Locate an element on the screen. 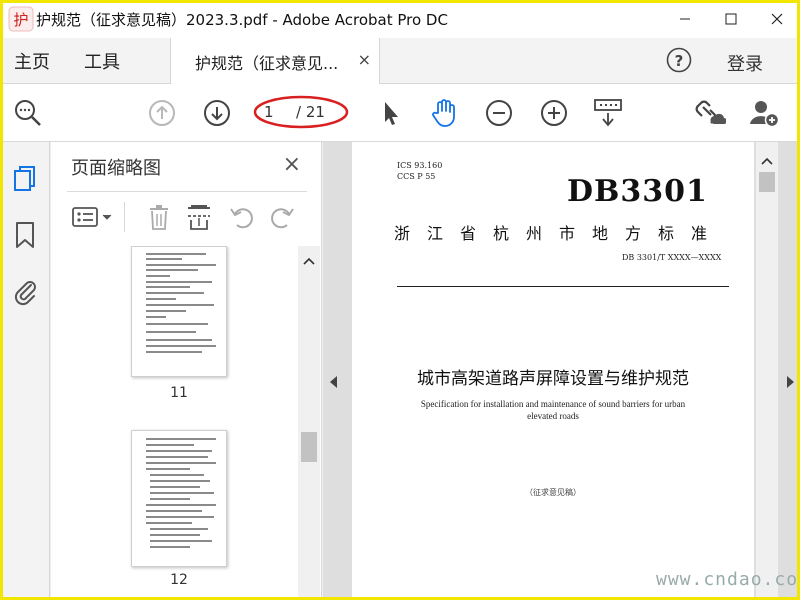 This screenshot has width=800, height=600. zoom-search-icon is located at coordinates (28, 113).